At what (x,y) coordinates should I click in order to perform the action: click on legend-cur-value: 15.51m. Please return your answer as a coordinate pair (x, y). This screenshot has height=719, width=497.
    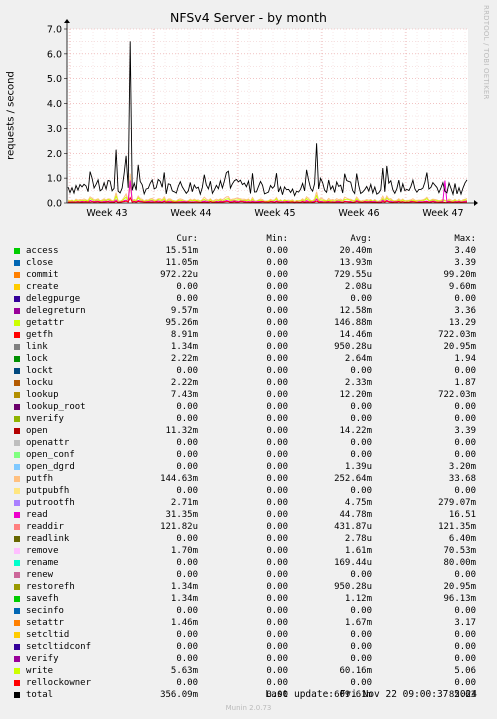
    Looking at the image, I should click on (181, 251).